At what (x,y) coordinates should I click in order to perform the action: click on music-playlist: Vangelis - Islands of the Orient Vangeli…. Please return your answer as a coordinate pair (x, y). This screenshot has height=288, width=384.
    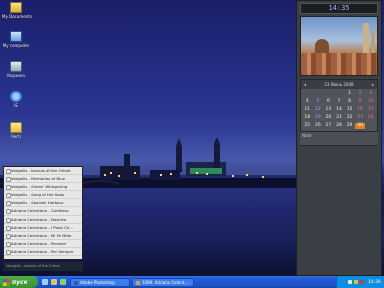
    Looking at the image, I should click on (43, 213).